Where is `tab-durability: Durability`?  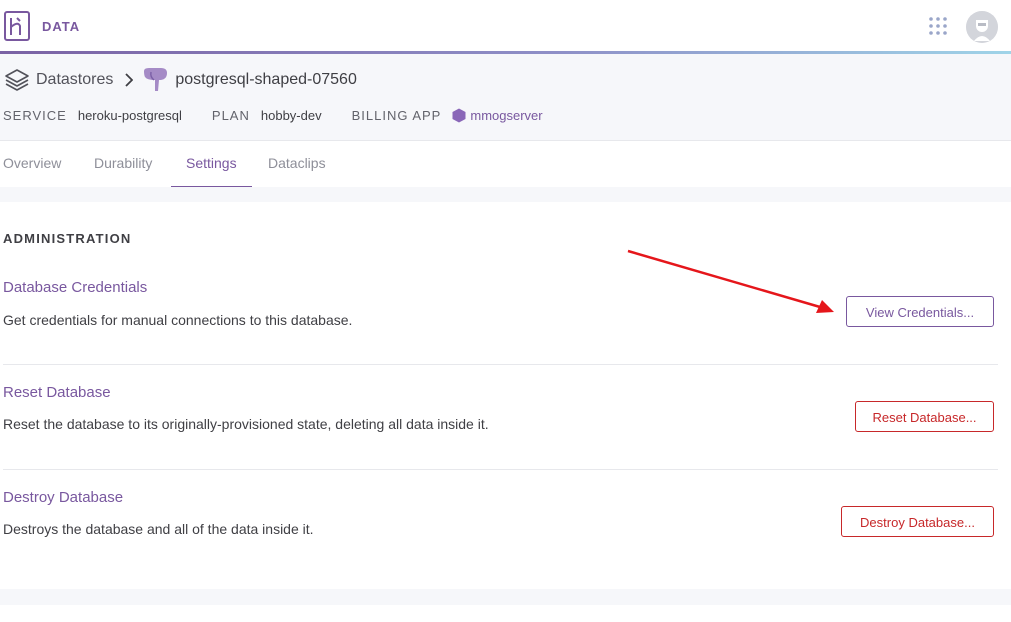
tab-durability: Durability is located at coordinates (123, 163).